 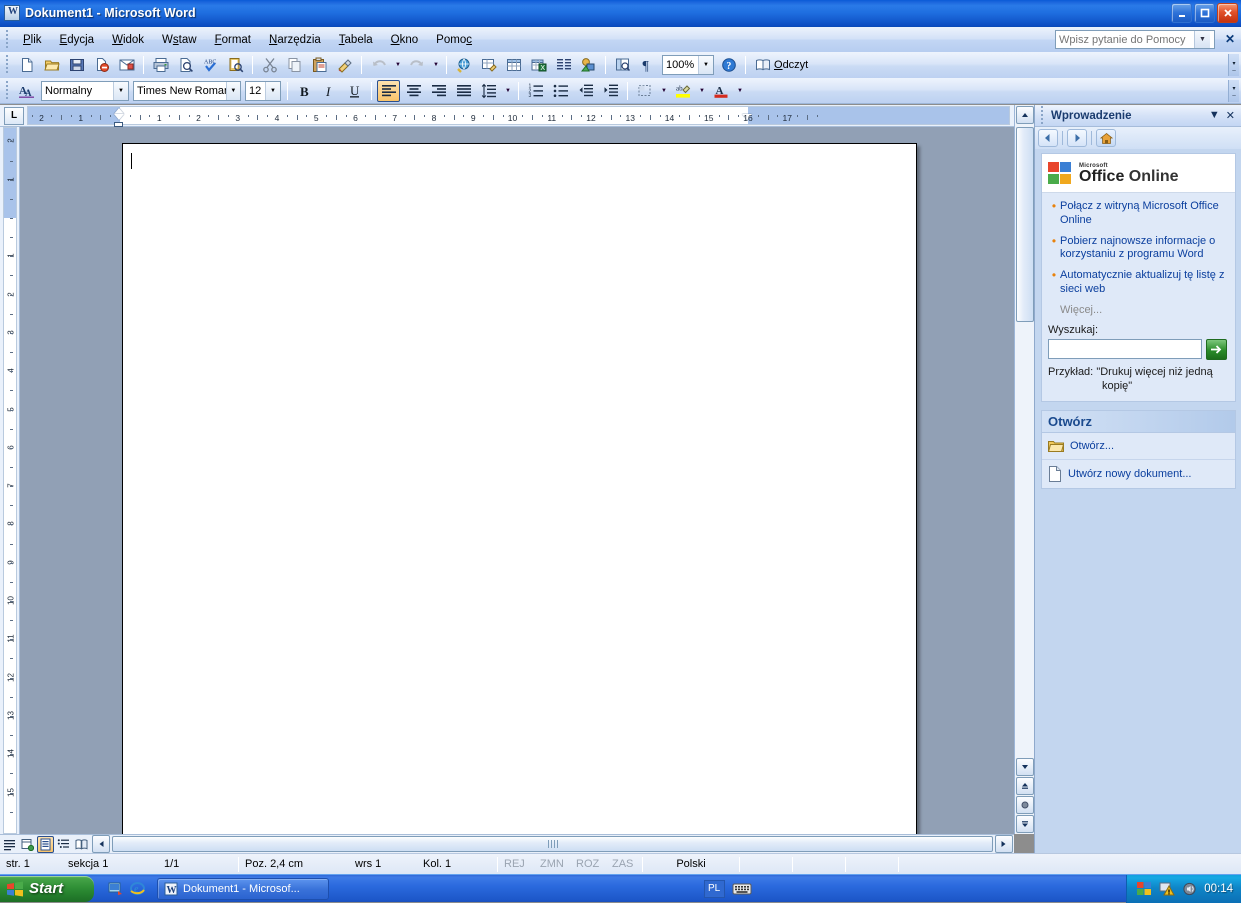 I want to click on status-extend-selection: ROZ, so click(x=587, y=864).